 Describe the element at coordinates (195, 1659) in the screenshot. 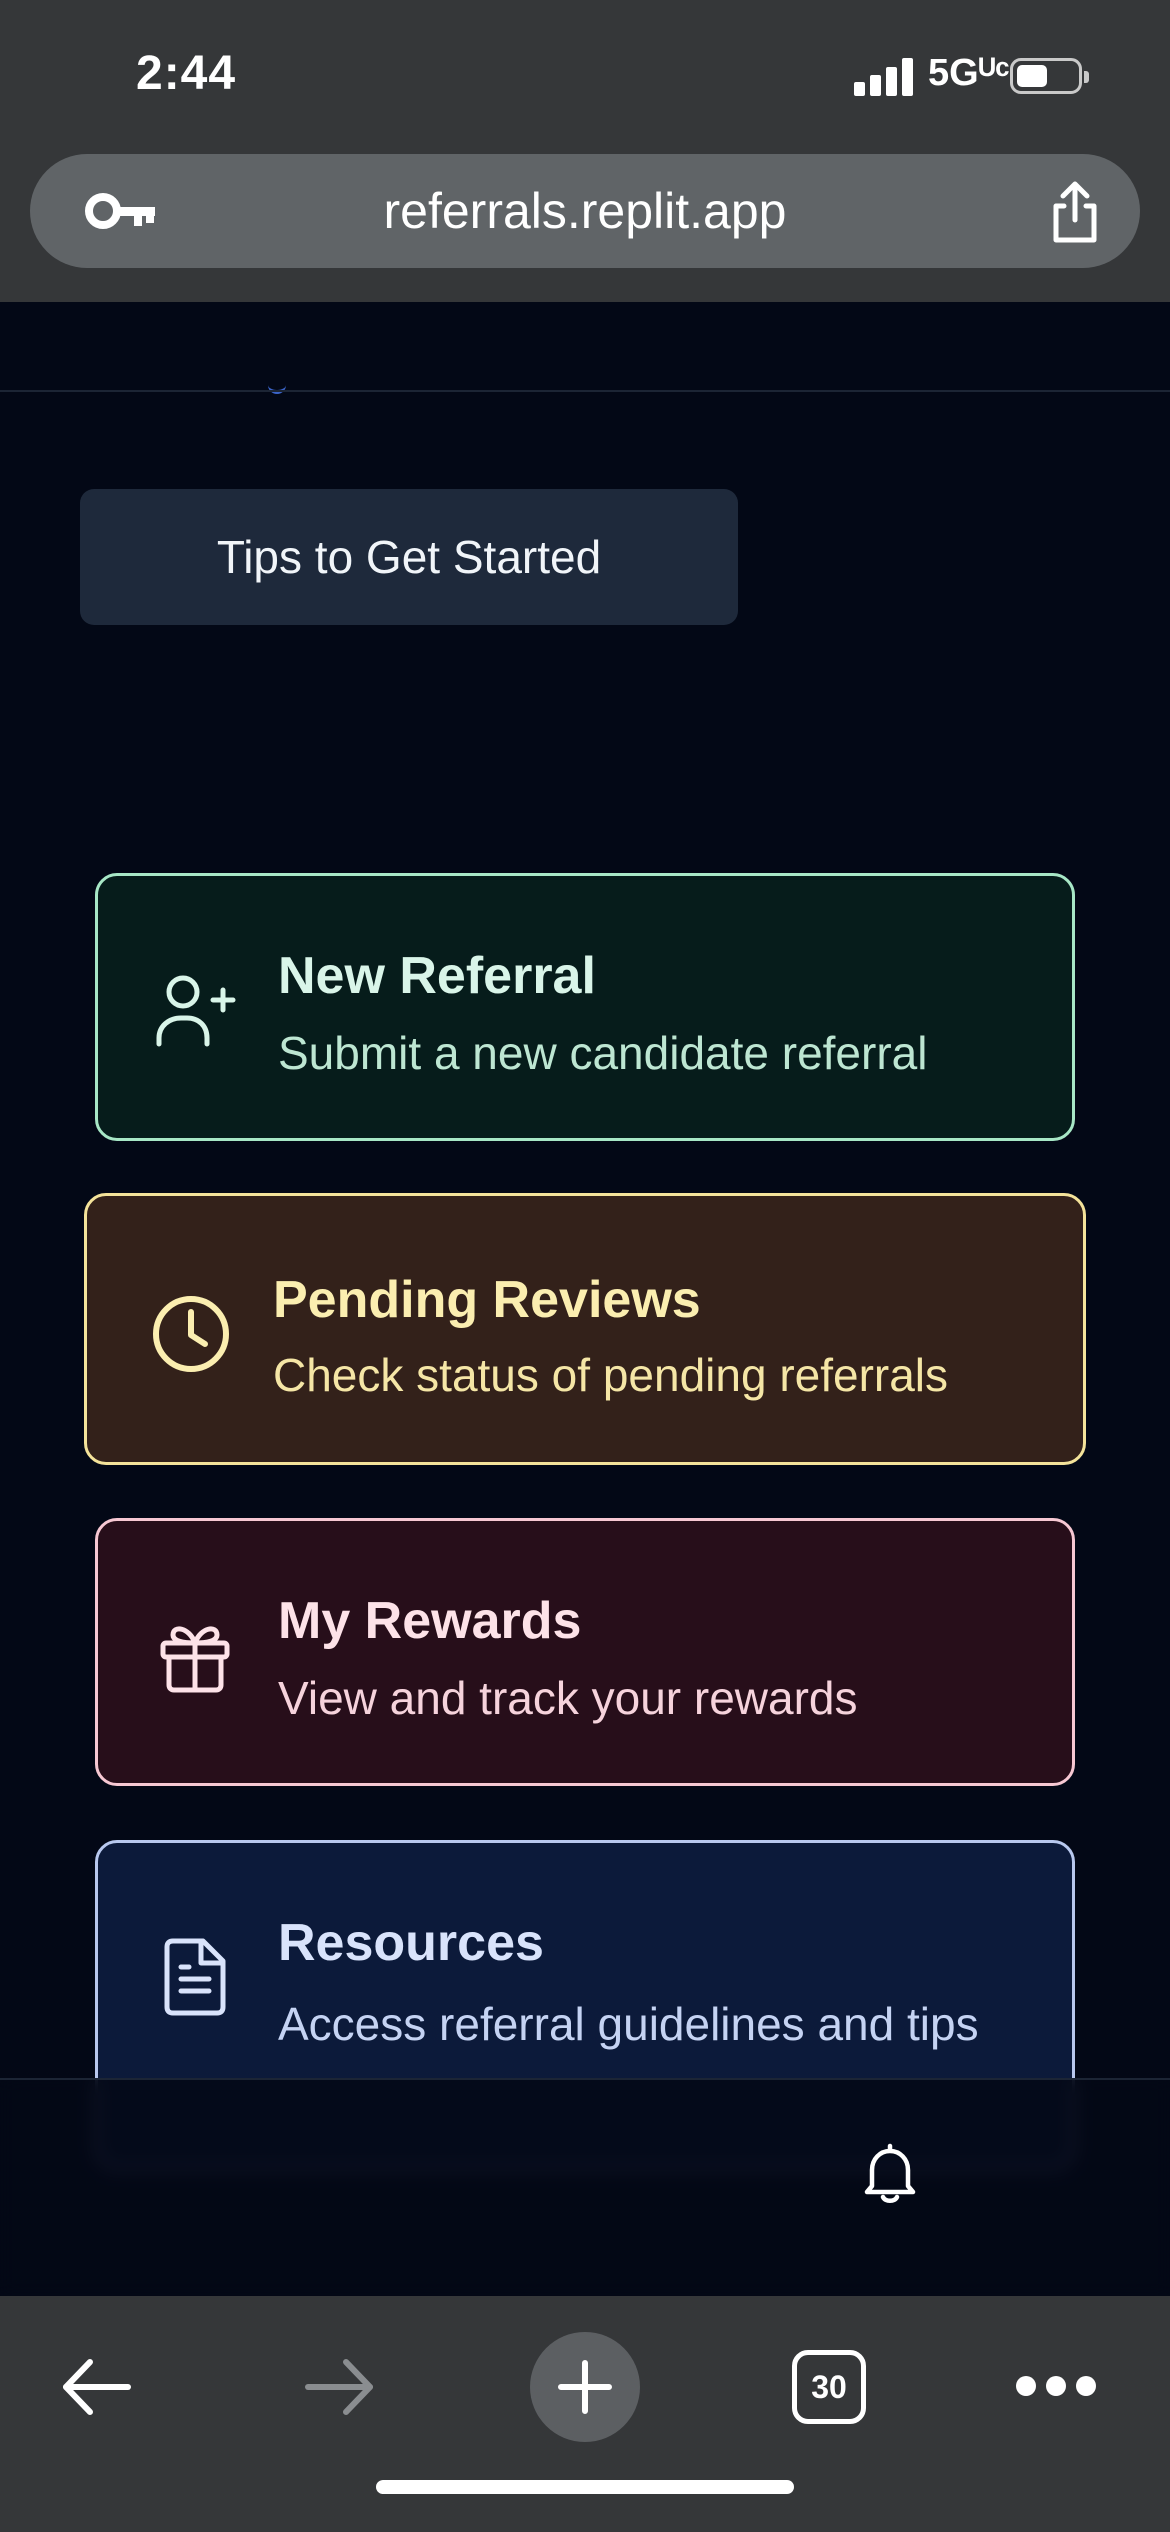

I see `gift-icon` at that location.